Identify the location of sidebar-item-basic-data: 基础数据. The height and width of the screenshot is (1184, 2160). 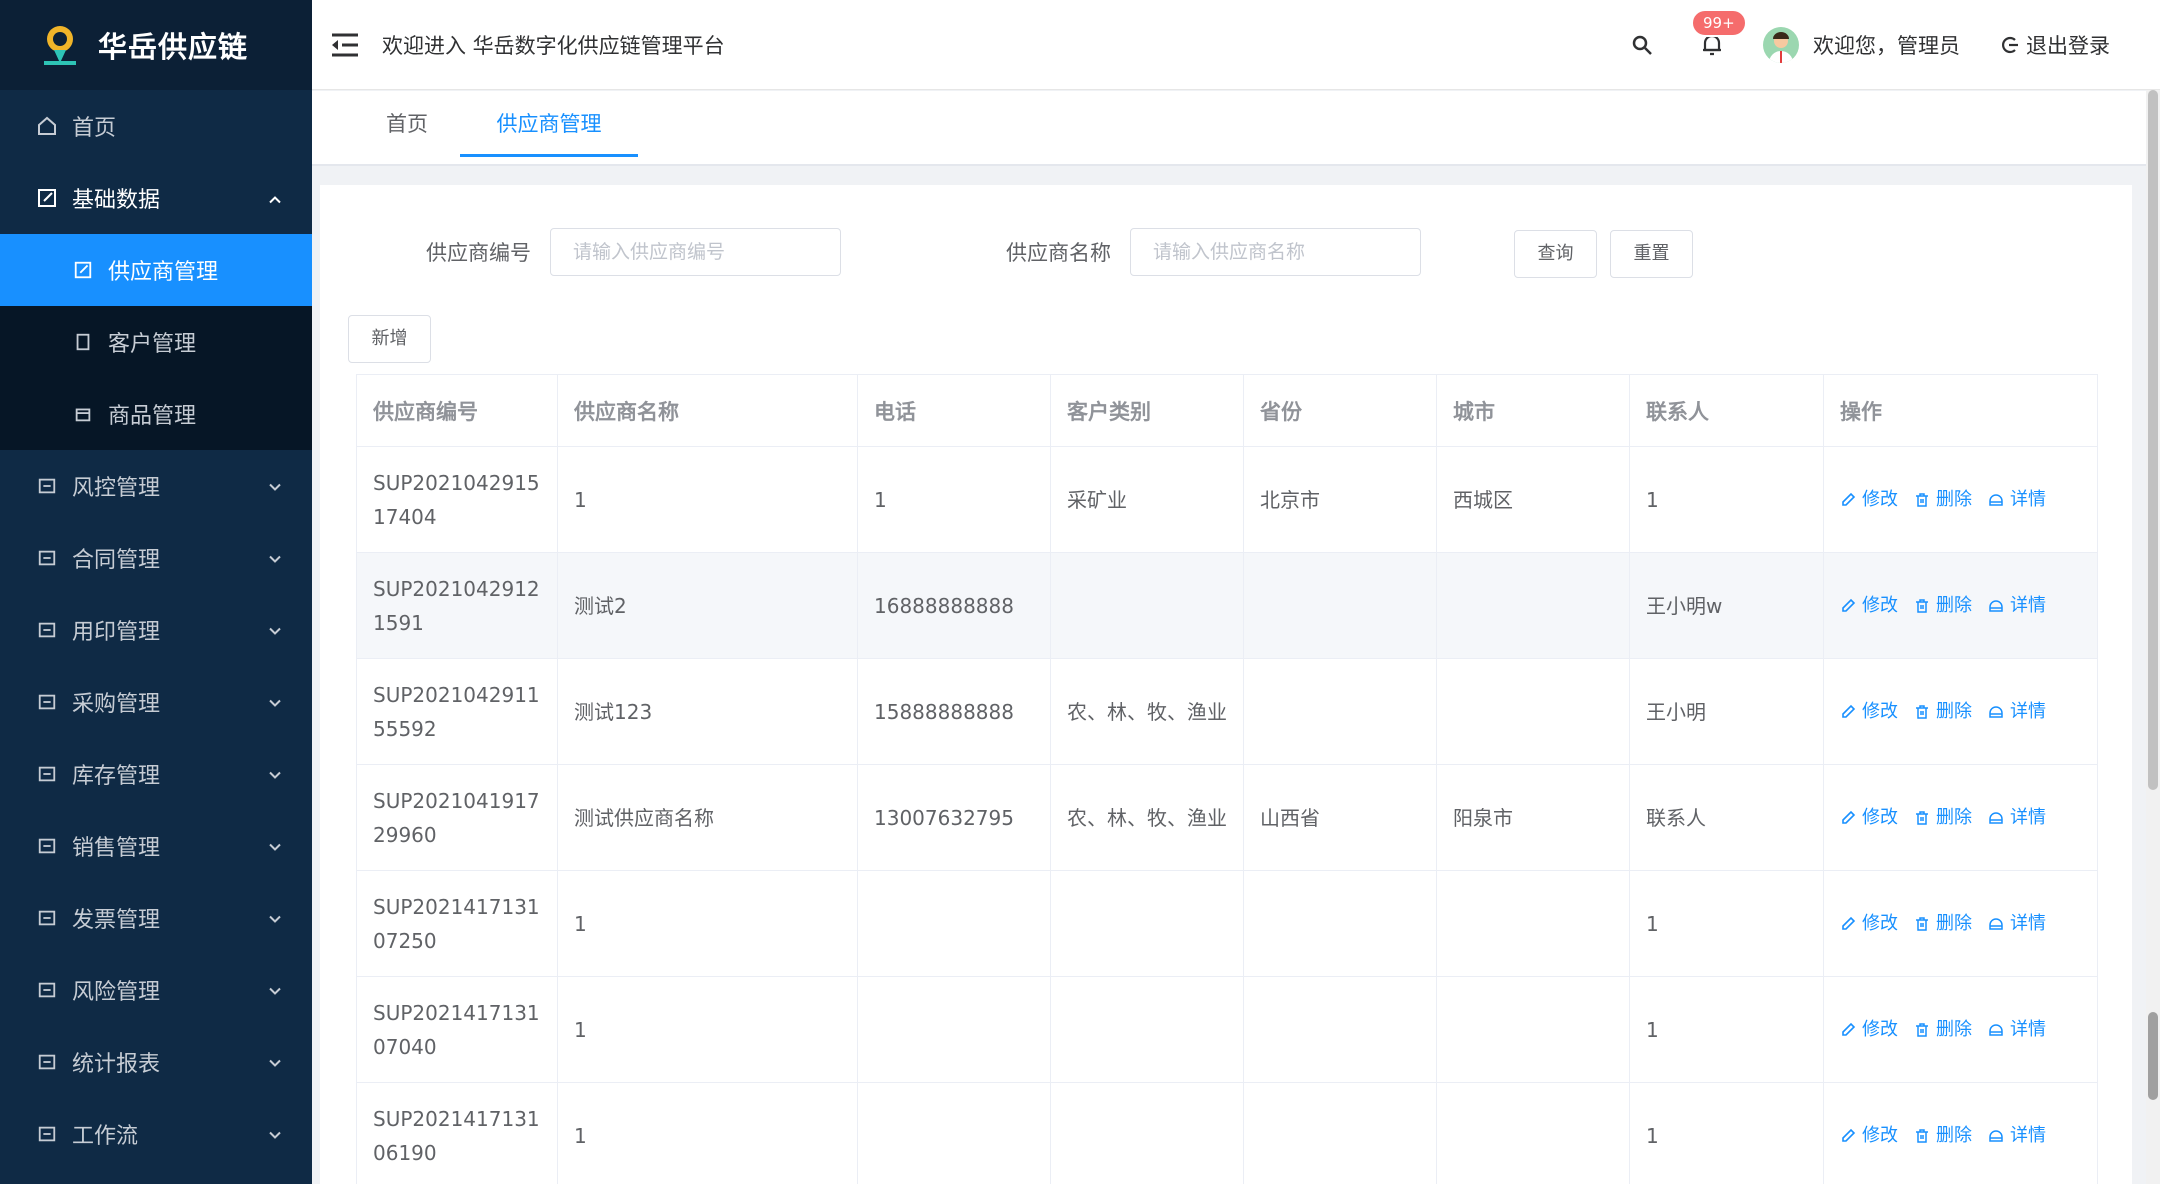
(156, 198).